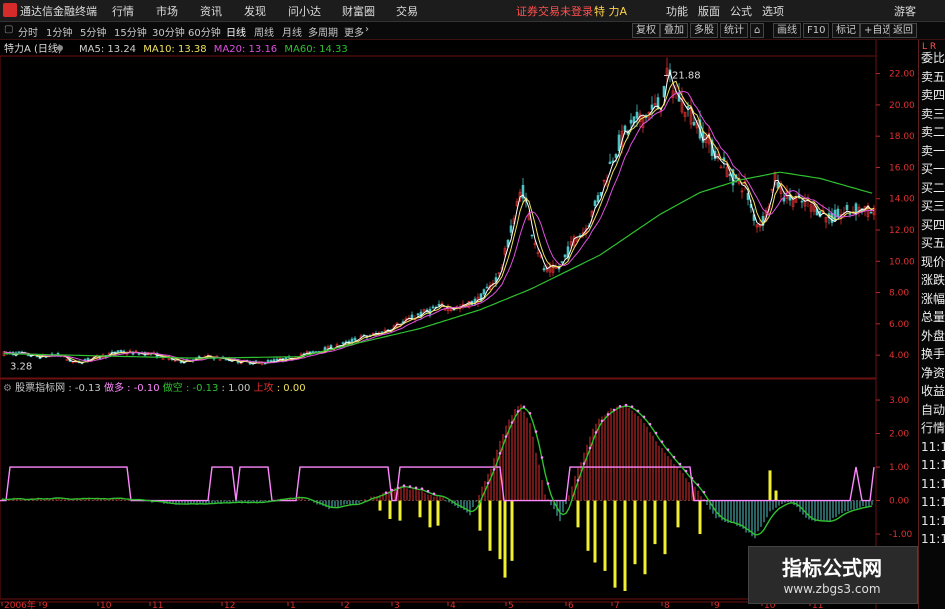 This screenshot has height=609, width=945. I want to click on overlay-button: 叠加, so click(674, 30).